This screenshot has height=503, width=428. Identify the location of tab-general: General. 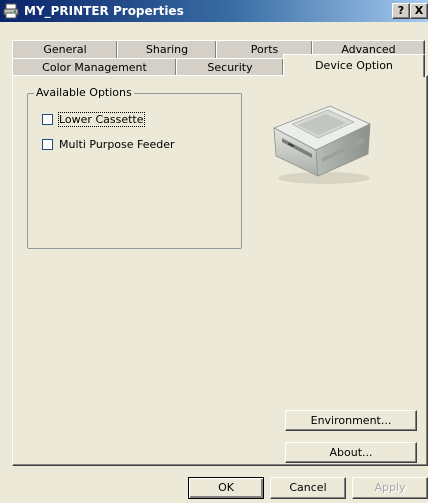
(65, 50).